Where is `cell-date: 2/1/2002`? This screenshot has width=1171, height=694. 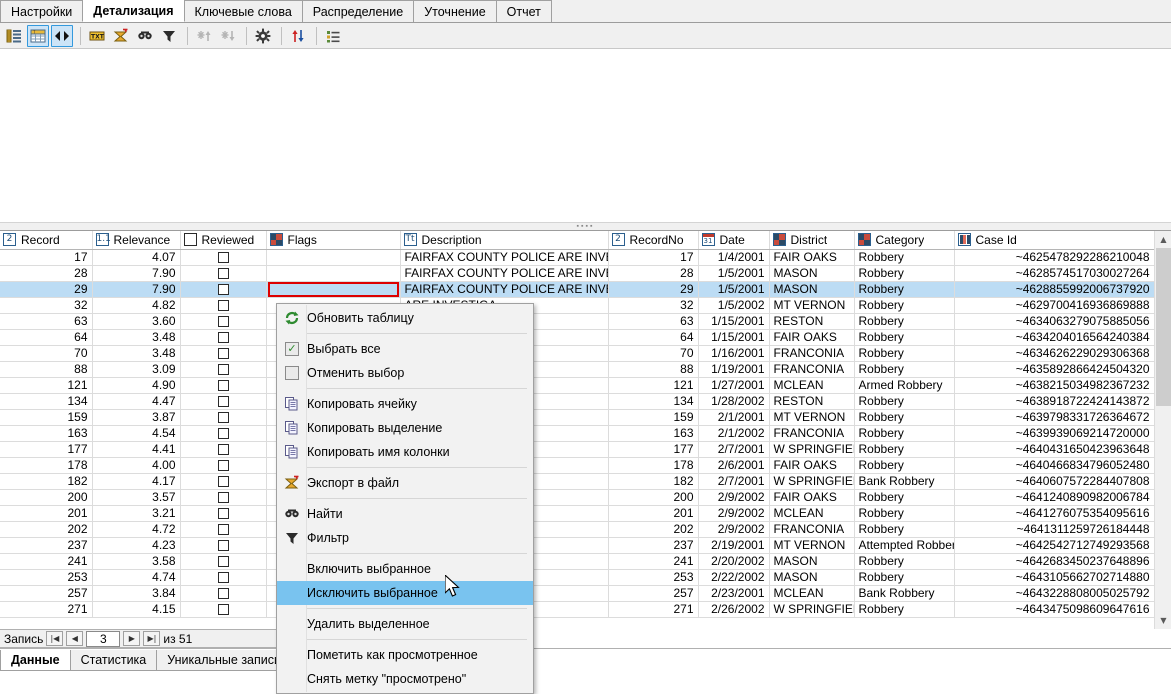 cell-date: 2/1/2002 is located at coordinates (734, 433).